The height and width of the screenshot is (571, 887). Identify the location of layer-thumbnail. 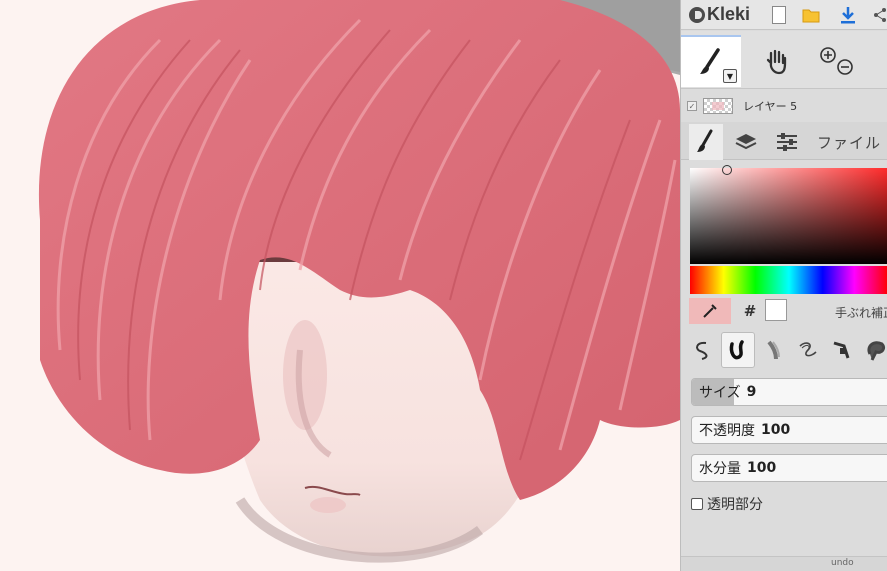
(718, 106).